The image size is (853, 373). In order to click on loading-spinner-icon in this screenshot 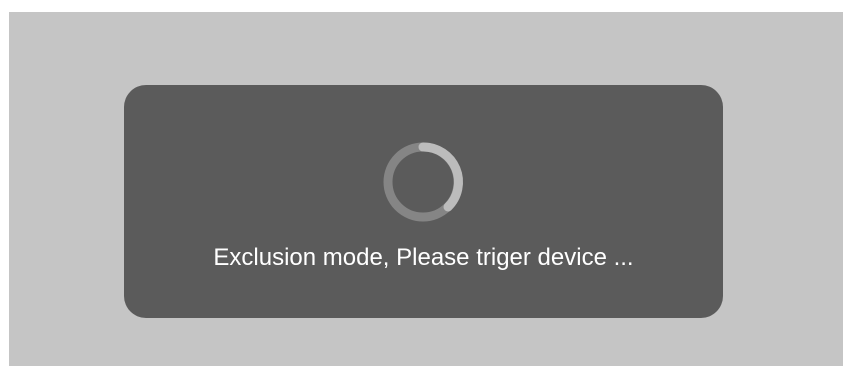, I will do `click(423, 182)`.